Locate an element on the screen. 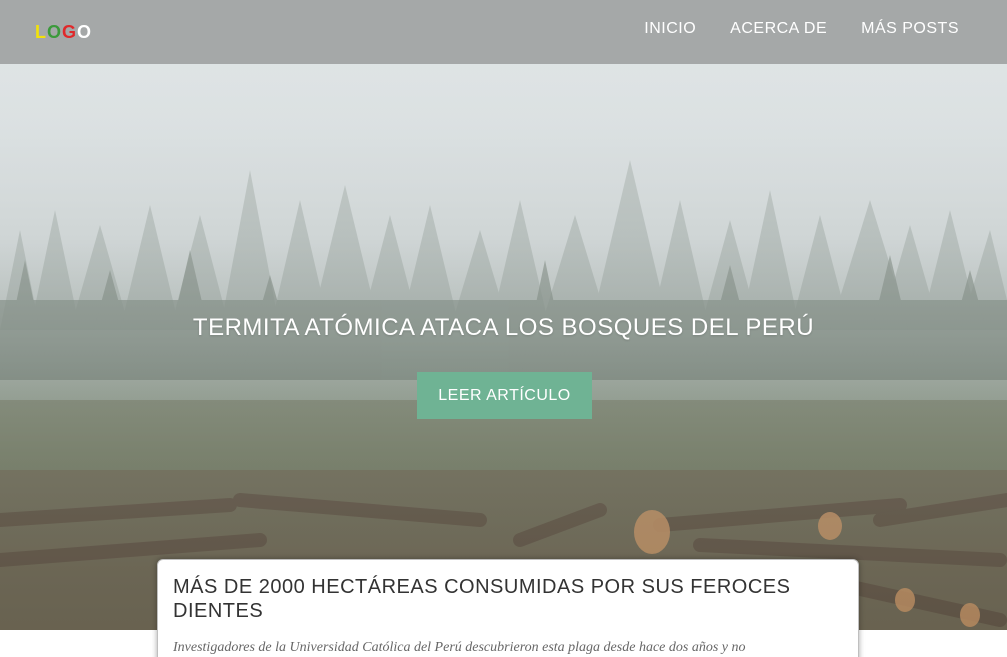 This screenshot has height=657, width=1007. nav-link-inicio: INICIO is located at coordinates (670, 29).